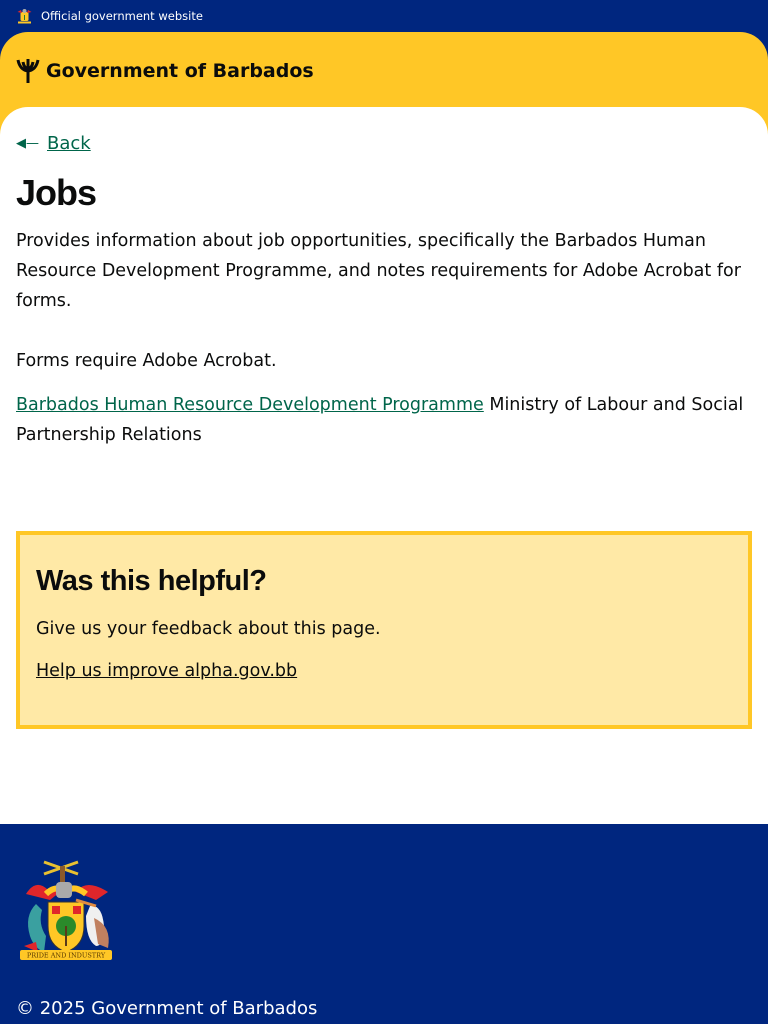 The height and width of the screenshot is (1024, 768). I want to click on feedback-title: Was this helpful?, so click(151, 581).